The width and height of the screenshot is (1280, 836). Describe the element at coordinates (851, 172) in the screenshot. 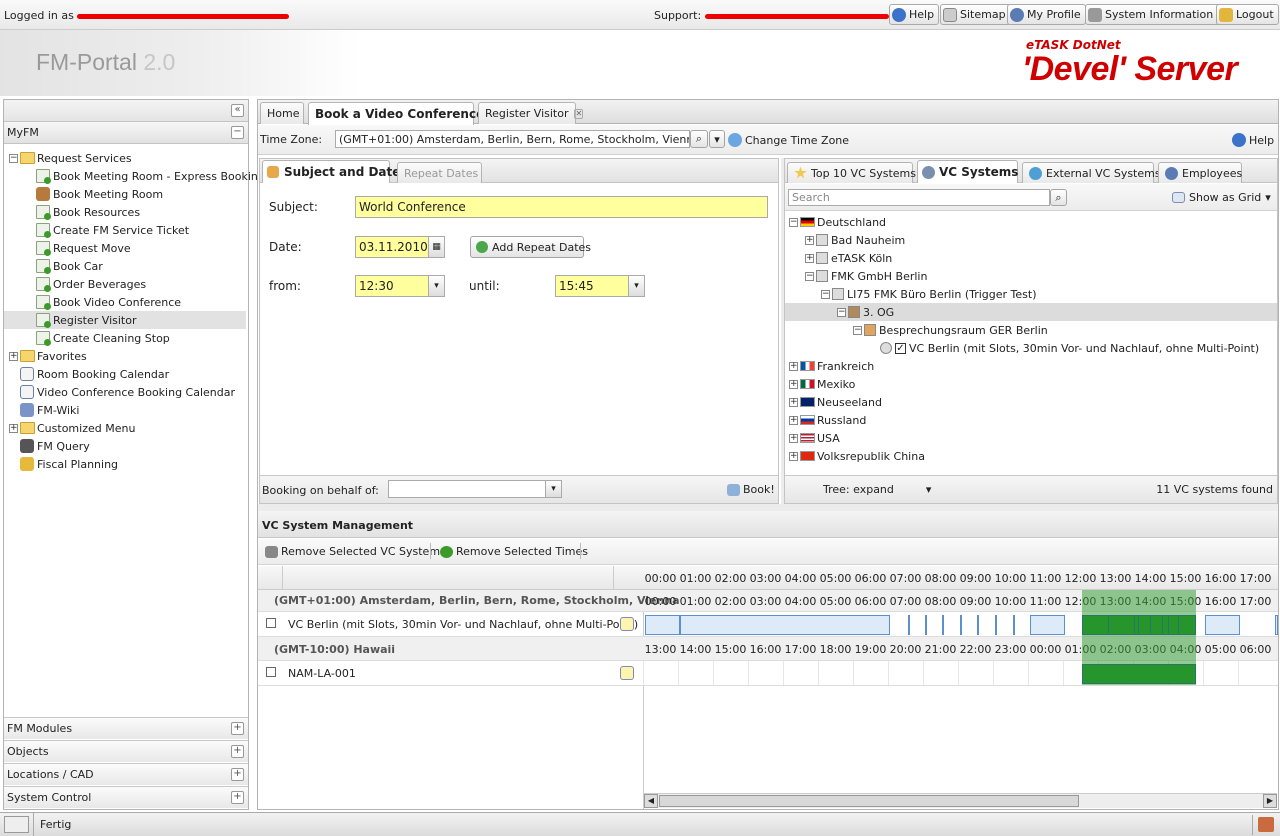

I see `tab-top10-vc: Top 10 VC Systems` at that location.